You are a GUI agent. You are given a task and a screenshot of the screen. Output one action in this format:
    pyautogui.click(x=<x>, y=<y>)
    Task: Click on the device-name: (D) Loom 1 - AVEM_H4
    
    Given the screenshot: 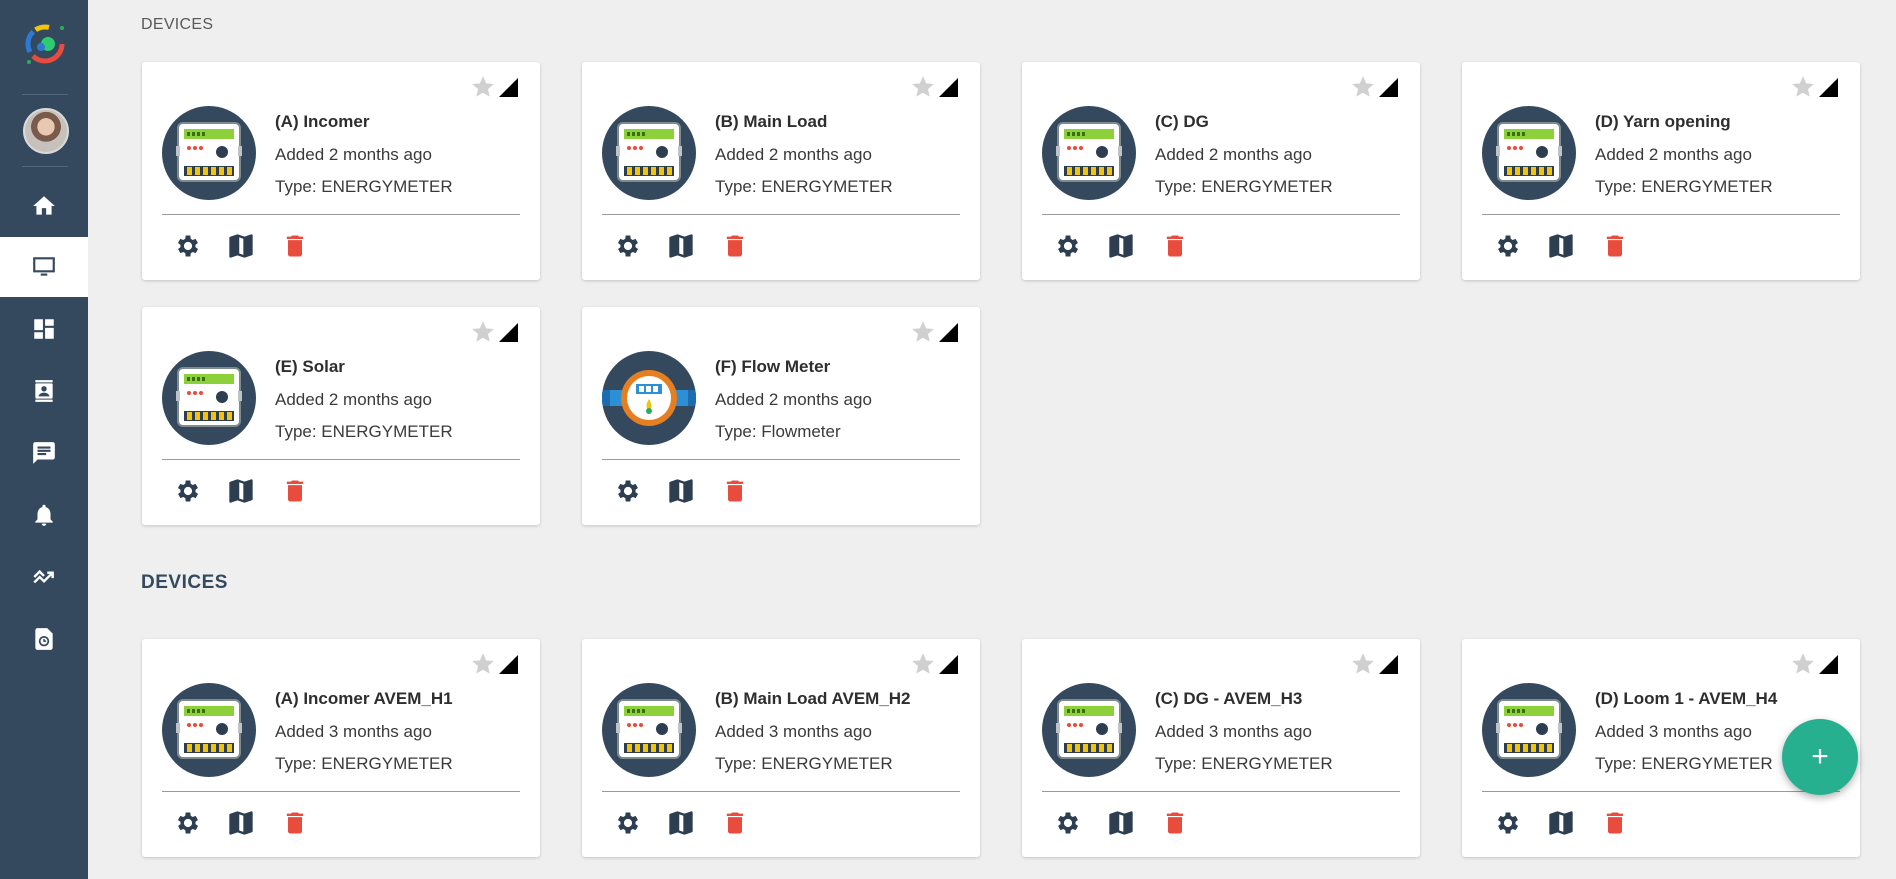 What is the action you would take?
    pyautogui.click(x=1686, y=699)
    